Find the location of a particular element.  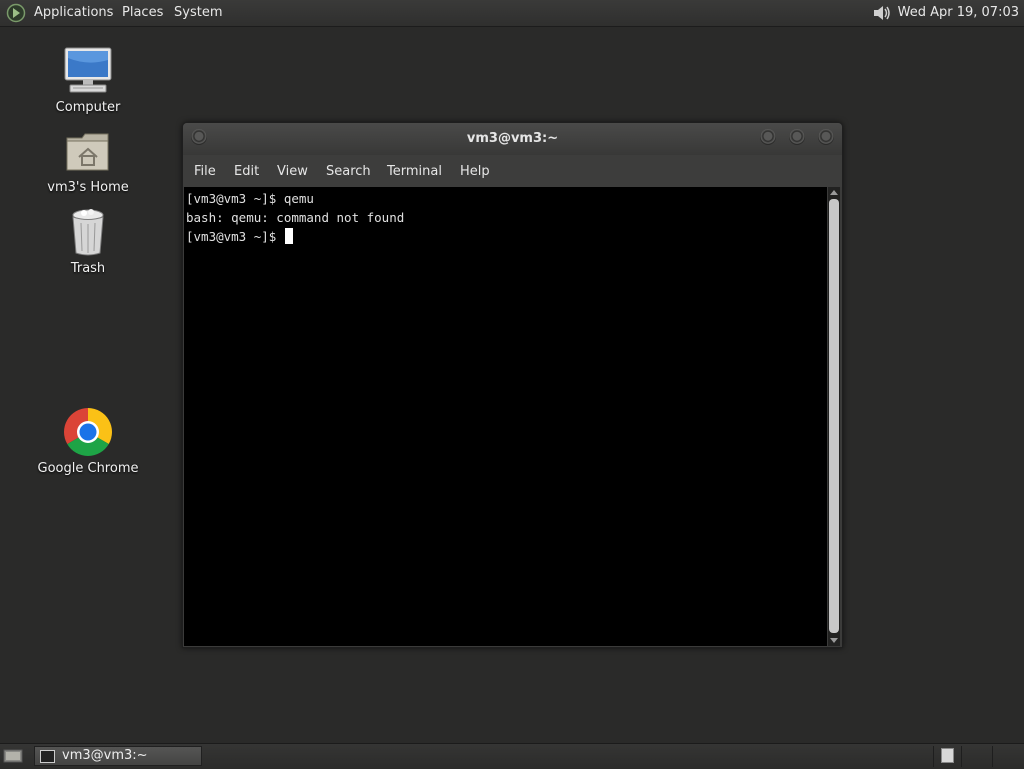

menu-terminal: Terminal is located at coordinates (414, 172).